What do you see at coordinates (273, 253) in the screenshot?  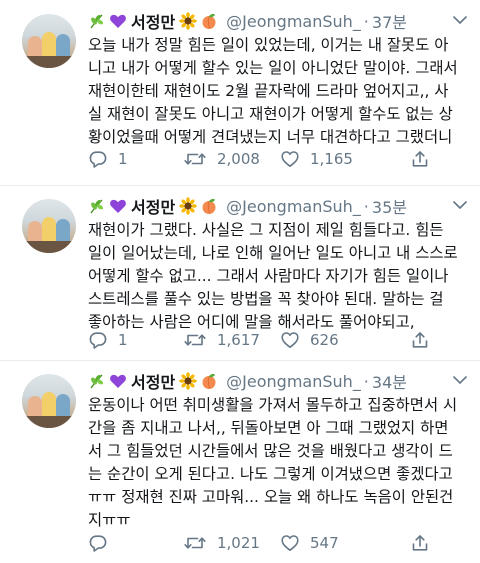 I see `tweet-text-line: 일이 일어났는데, 나로 인해 일어난 일도 아니고 내 스스로` at bounding box center [273, 253].